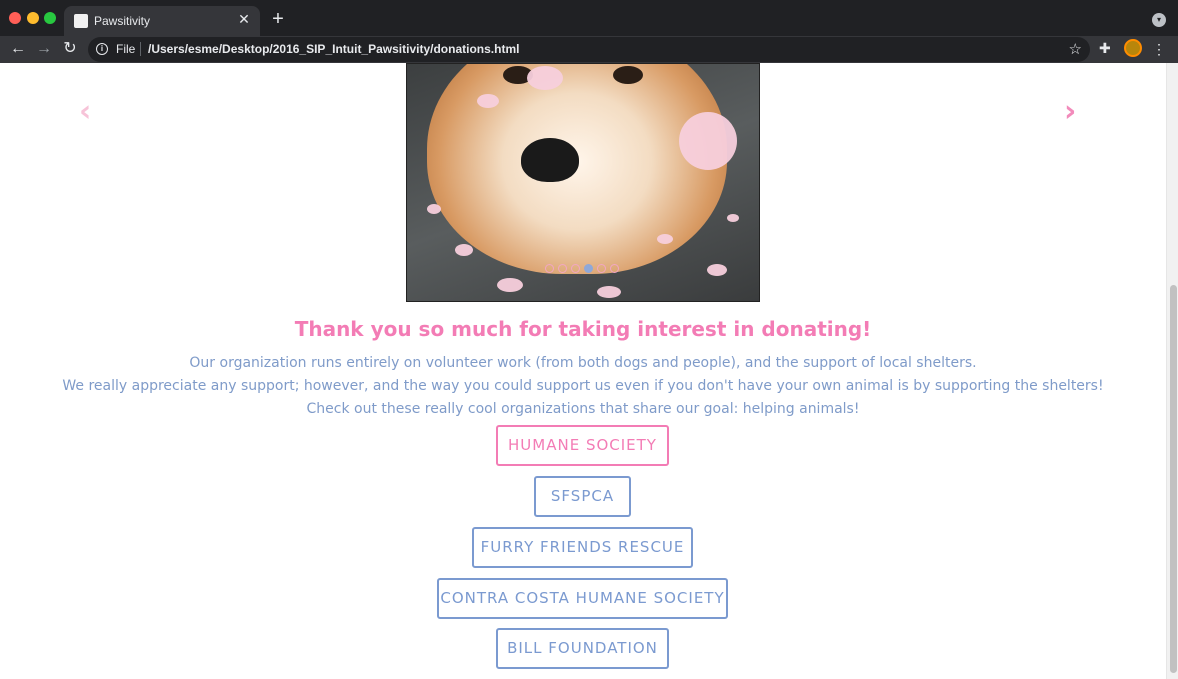 The image size is (1178, 679). What do you see at coordinates (1075, 49) in the screenshot?
I see `bookmark-star-icon: ☆` at bounding box center [1075, 49].